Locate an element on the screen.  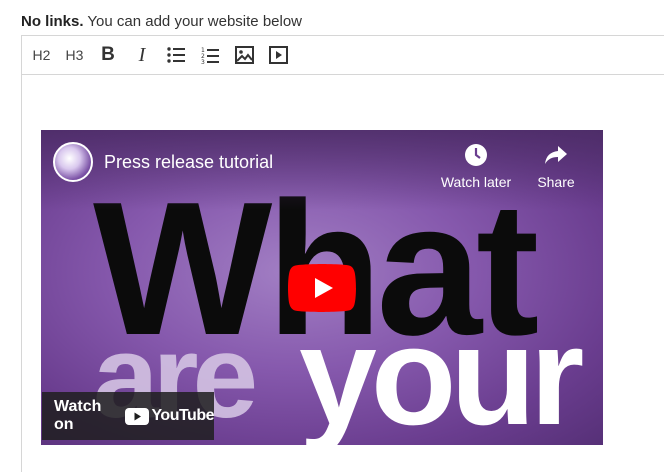
play-icon is located at coordinates (322, 288).